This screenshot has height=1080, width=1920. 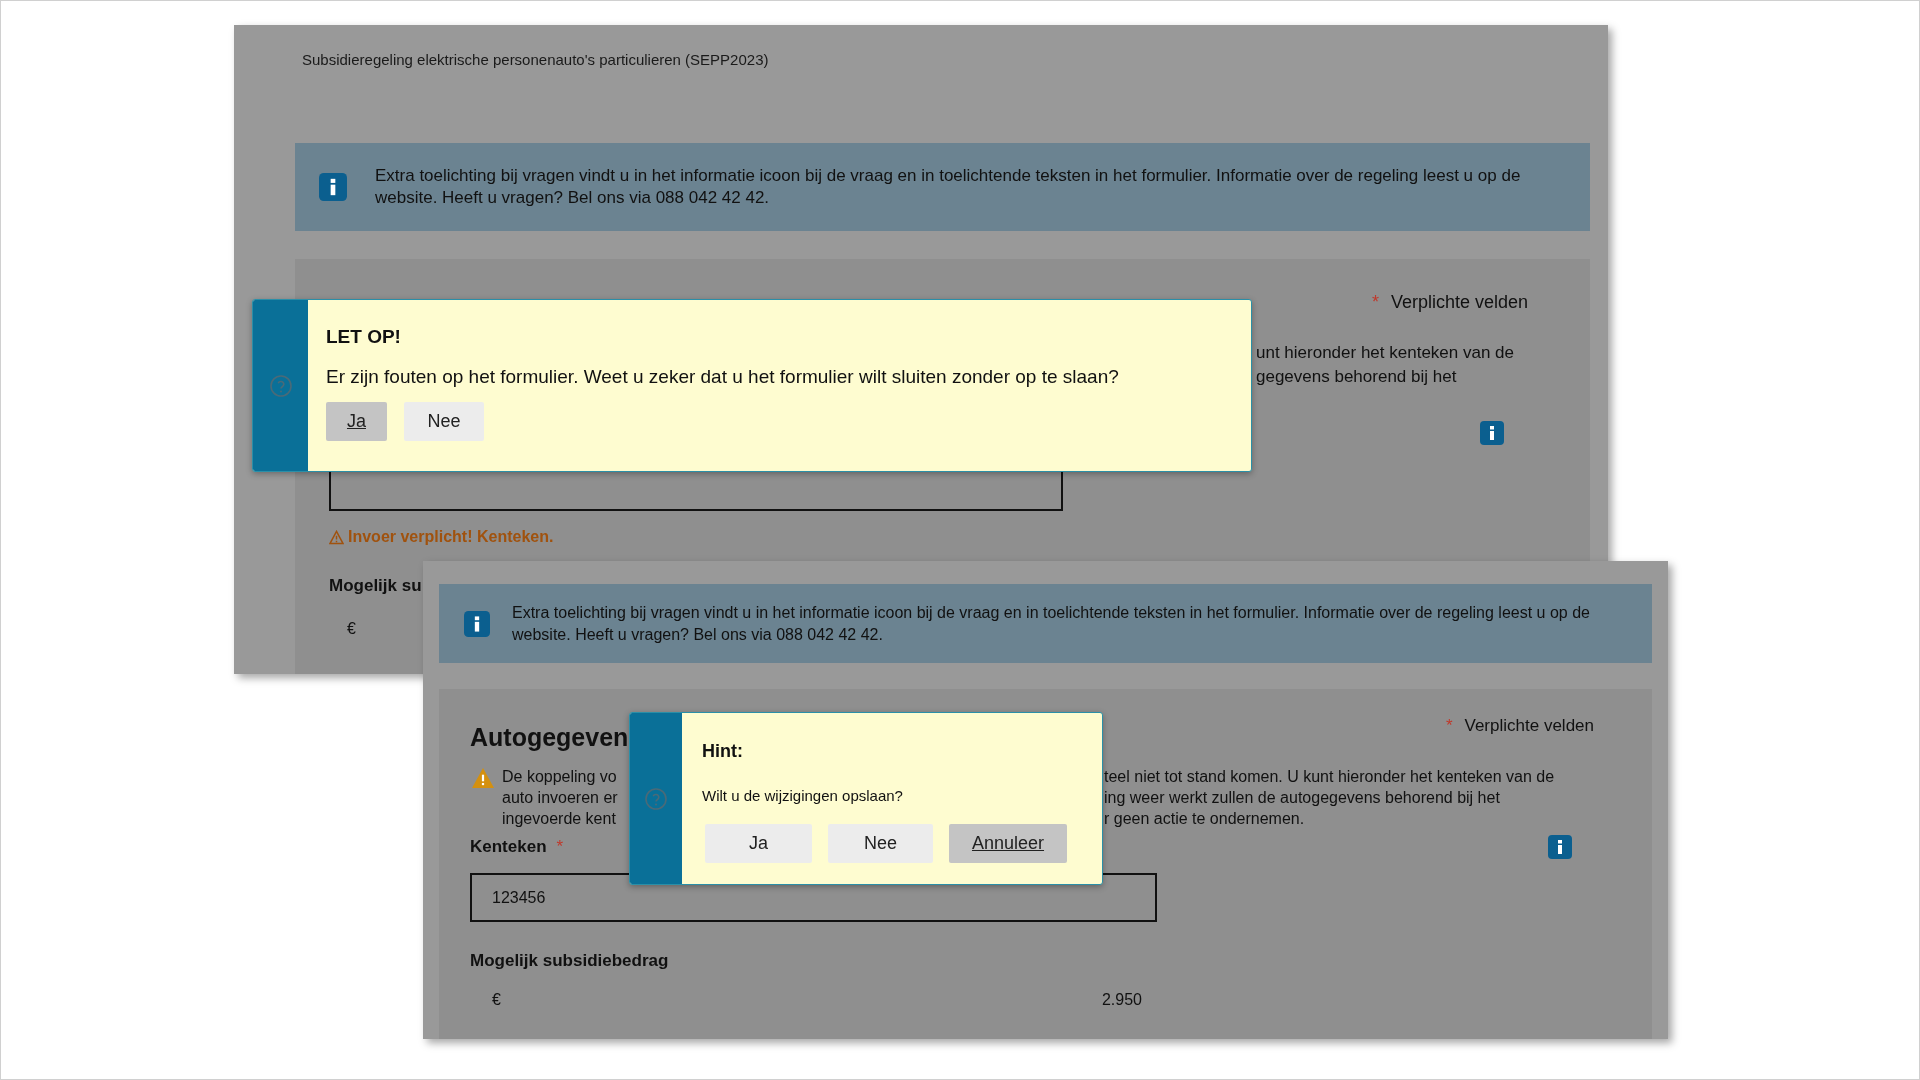 What do you see at coordinates (723, 751) in the screenshot?
I see `dialog-title: Hint:` at bounding box center [723, 751].